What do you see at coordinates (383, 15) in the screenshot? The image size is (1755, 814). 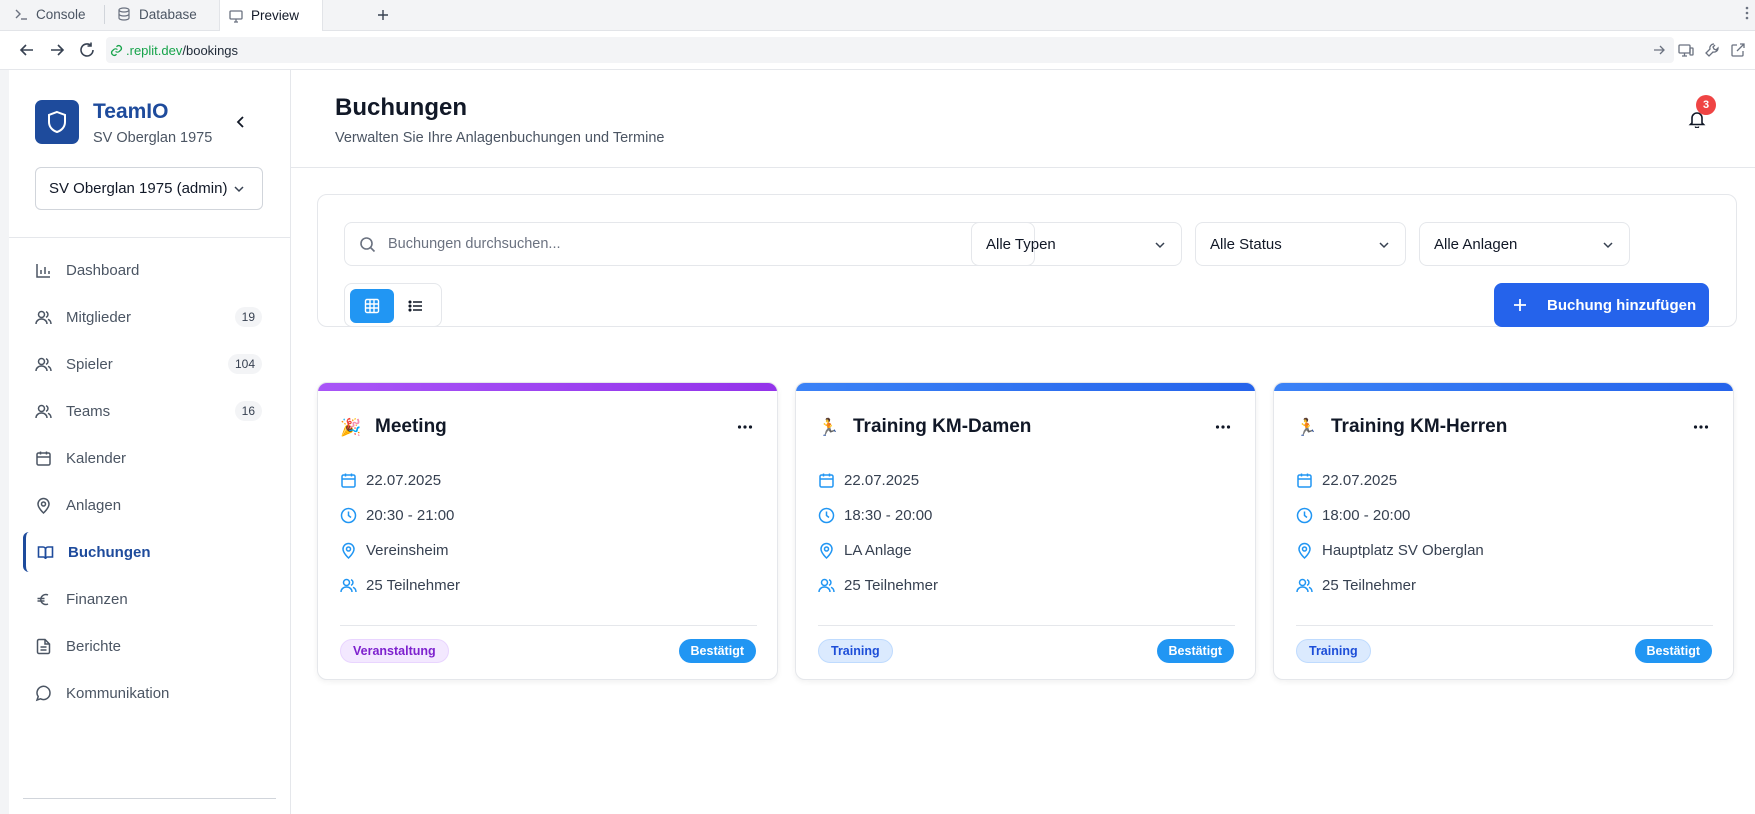 I see `new-tab-button` at bounding box center [383, 15].